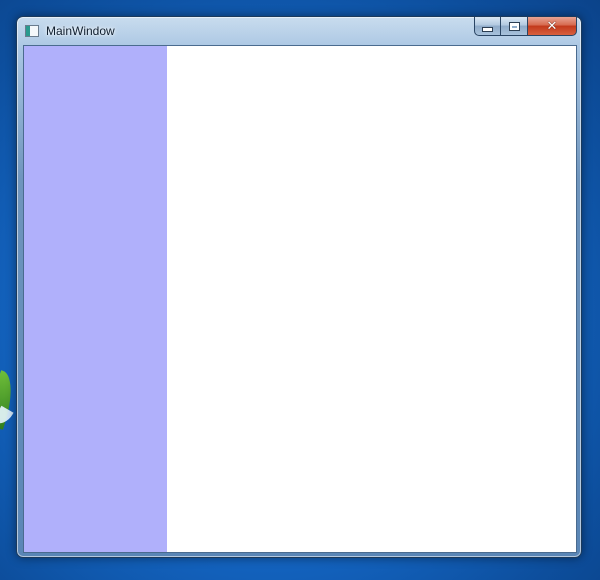 This screenshot has width=600, height=580. What do you see at coordinates (80, 31) in the screenshot?
I see `window-title: MainWindow` at bounding box center [80, 31].